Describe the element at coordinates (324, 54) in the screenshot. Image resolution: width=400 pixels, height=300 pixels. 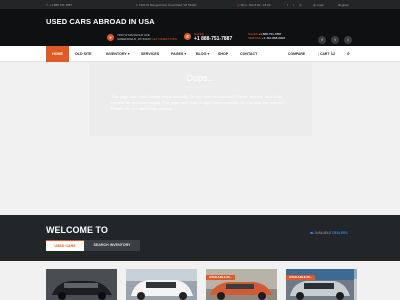
I see `cart-link: CART` at that location.